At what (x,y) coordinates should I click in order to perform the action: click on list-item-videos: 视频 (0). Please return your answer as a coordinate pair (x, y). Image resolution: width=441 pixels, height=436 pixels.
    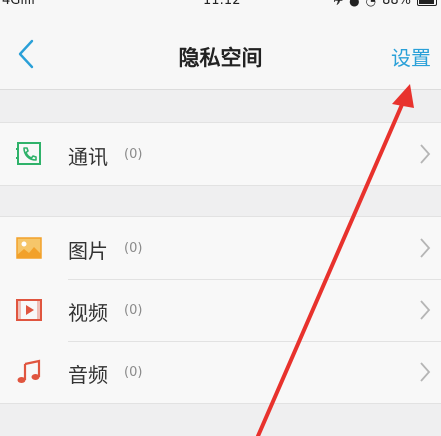
    Looking at the image, I should click on (220, 310).